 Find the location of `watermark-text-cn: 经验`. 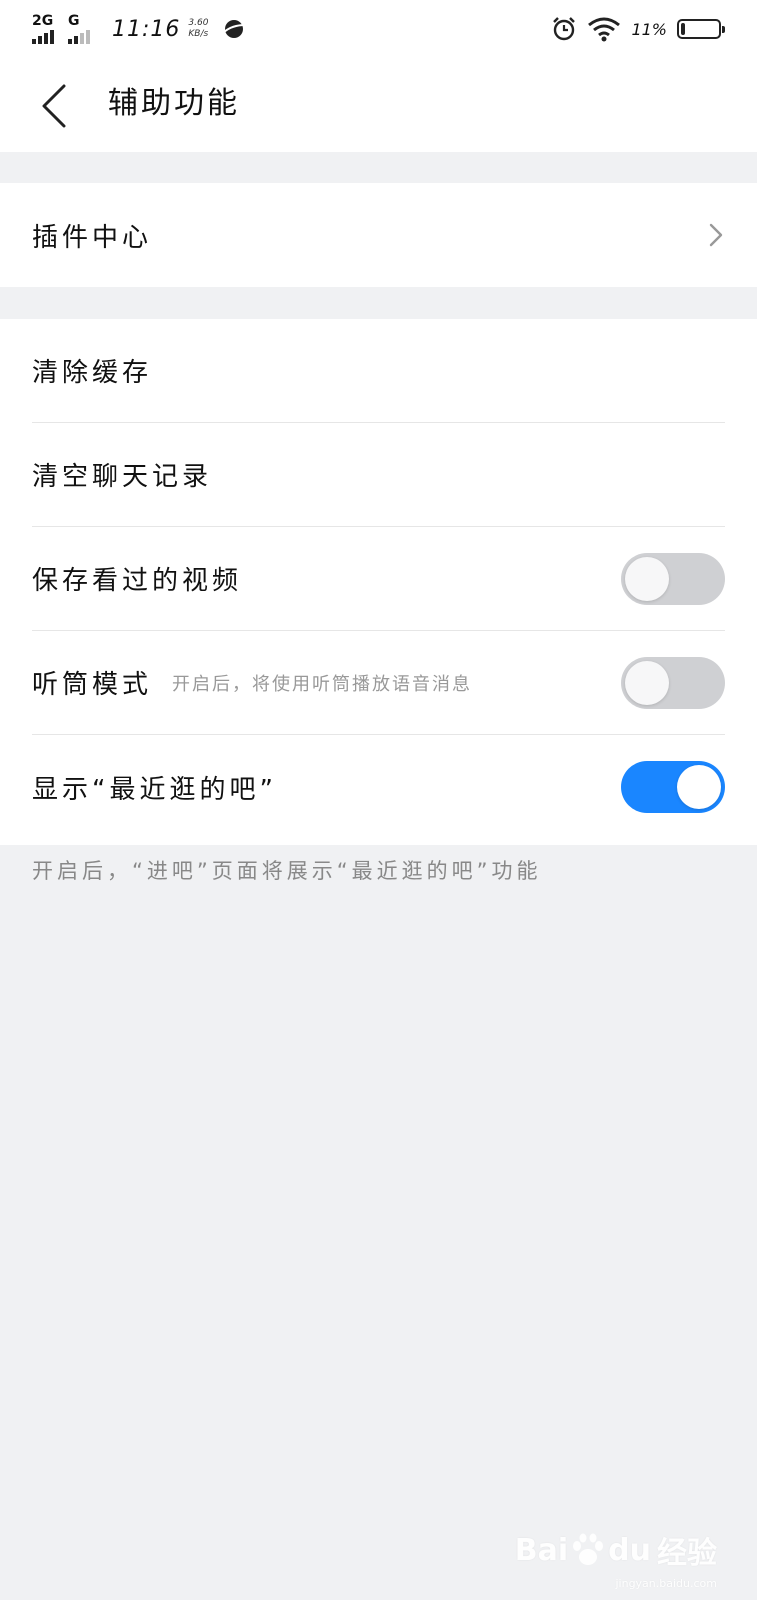

watermark-text-cn: 经验 is located at coordinates (687, 1553).